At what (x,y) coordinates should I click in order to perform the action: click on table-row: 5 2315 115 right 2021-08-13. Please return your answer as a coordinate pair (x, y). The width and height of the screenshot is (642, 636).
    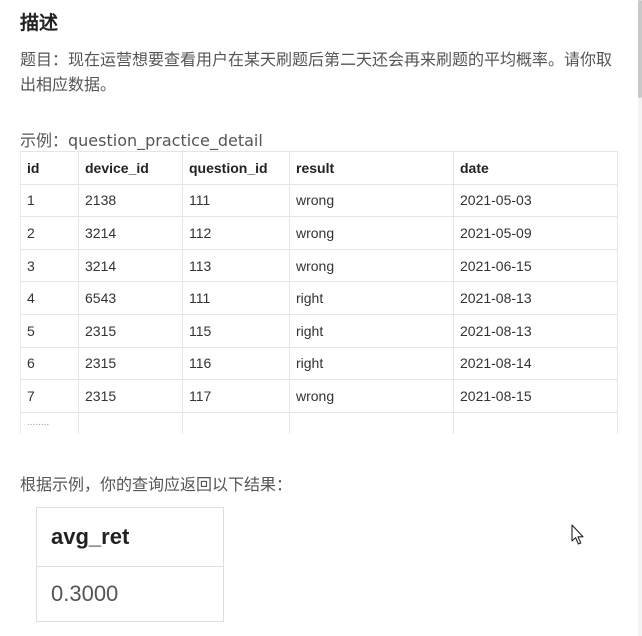
    Looking at the image, I should click on (319, 331).